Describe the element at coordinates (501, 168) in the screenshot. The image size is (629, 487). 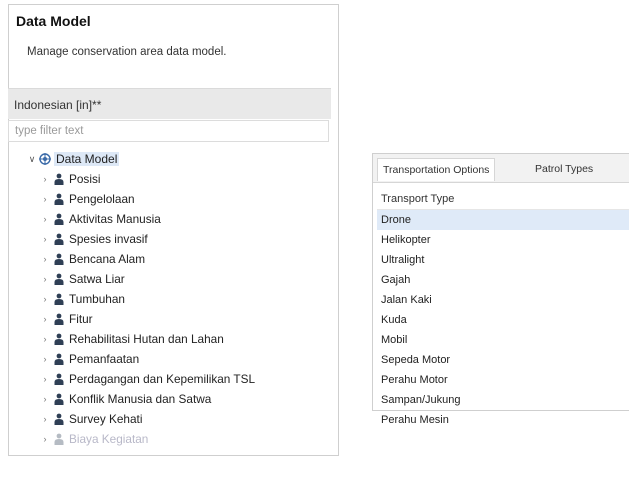
I see `tab-bar: Transportation Options Patrol Types` at that location.